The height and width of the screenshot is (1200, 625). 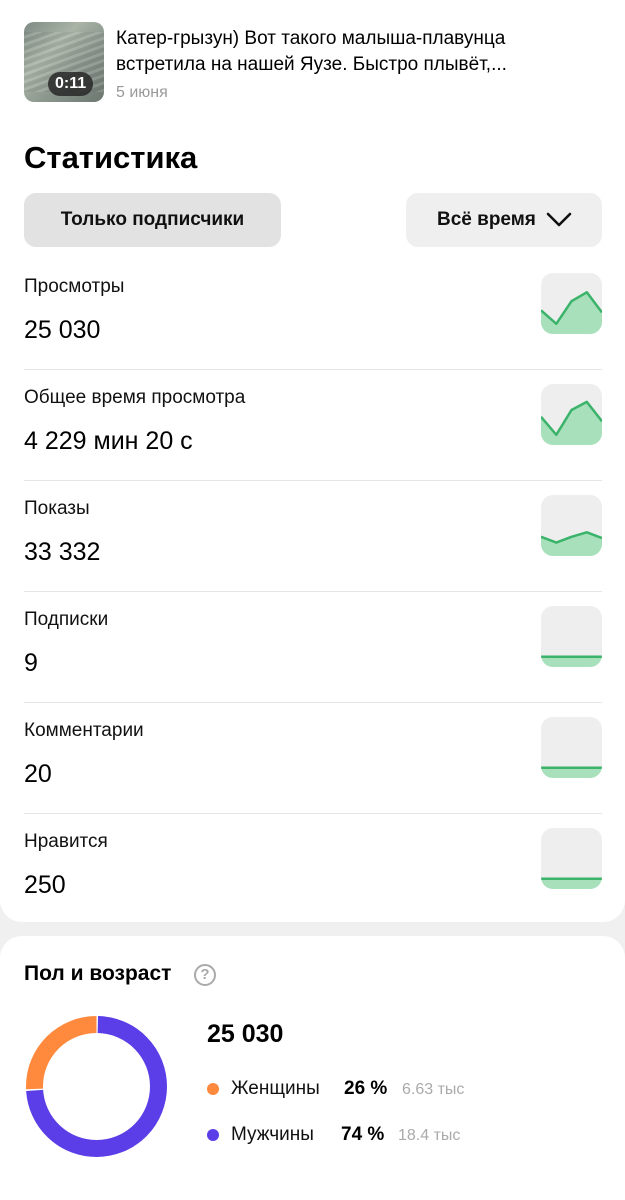 I want to click on legend-women-label: Женщины, so click(x=275, y=1088).